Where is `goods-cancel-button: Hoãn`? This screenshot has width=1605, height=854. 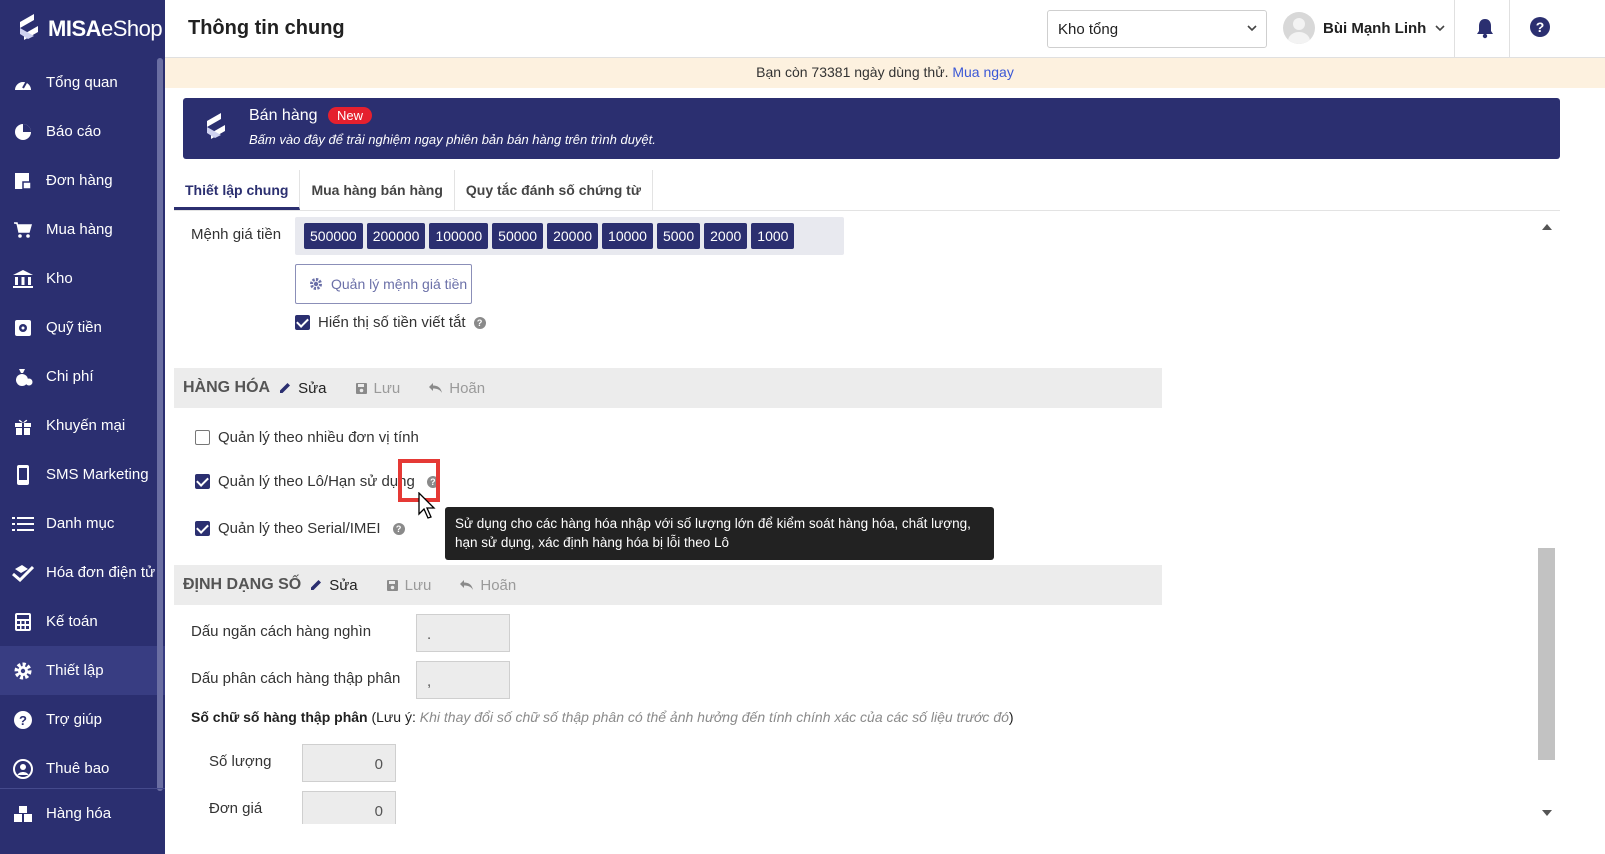
goods-cancel-button: Hoãn is located at coordinates (456, 388).